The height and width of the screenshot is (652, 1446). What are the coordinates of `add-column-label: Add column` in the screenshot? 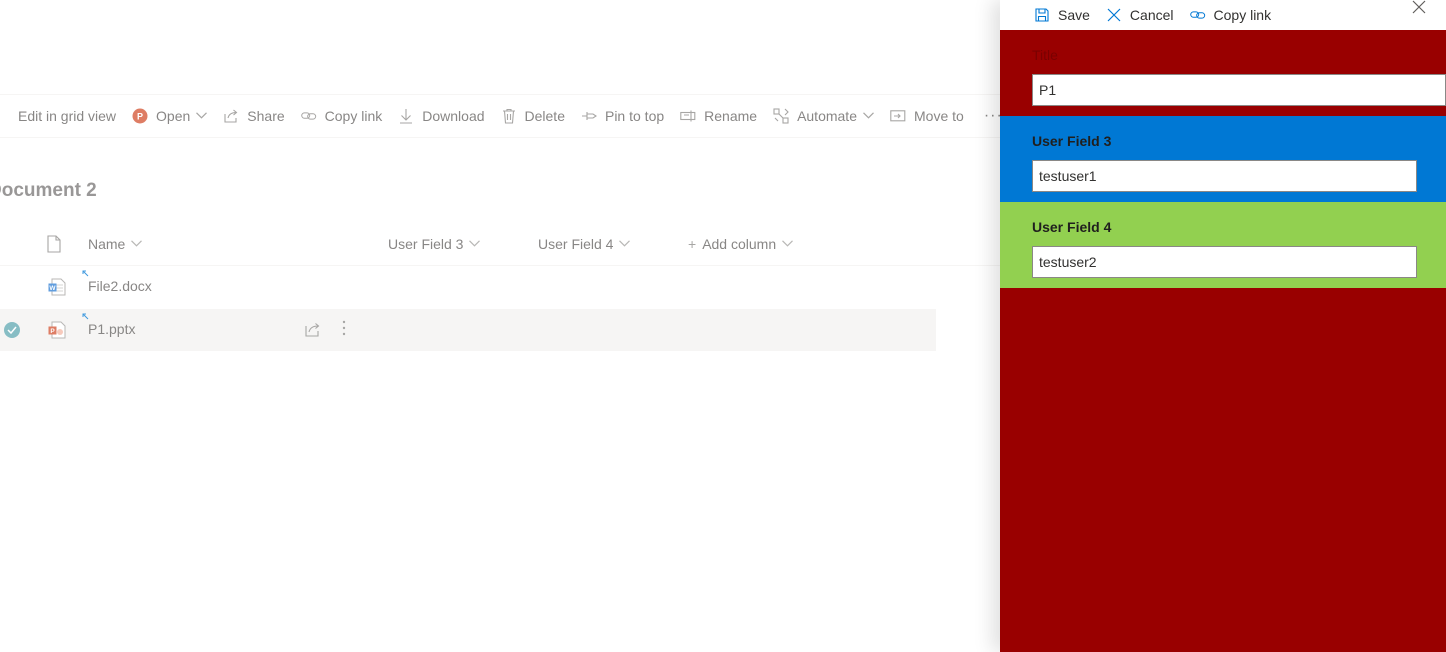 It's located at (739, 244).